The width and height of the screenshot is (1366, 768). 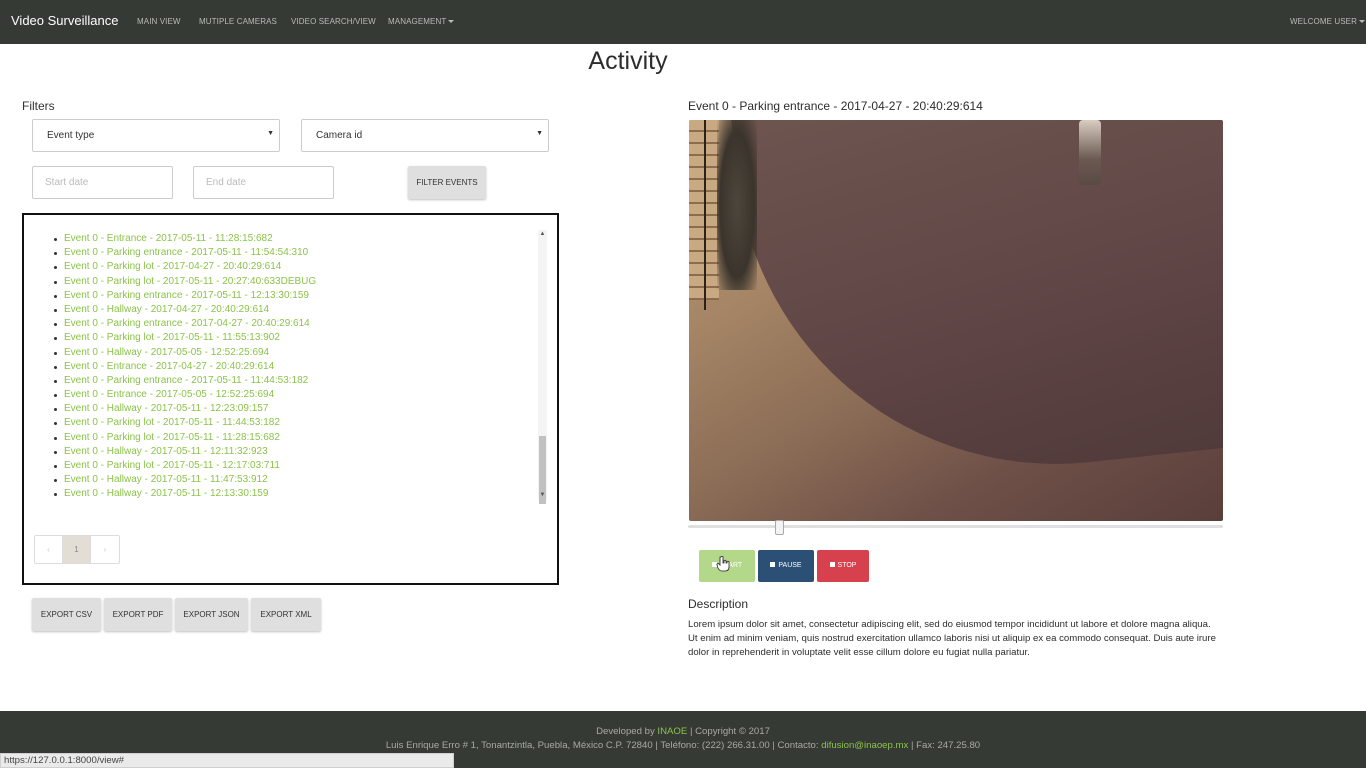 I want to click on seek-handle, so click(x=779, y=527).